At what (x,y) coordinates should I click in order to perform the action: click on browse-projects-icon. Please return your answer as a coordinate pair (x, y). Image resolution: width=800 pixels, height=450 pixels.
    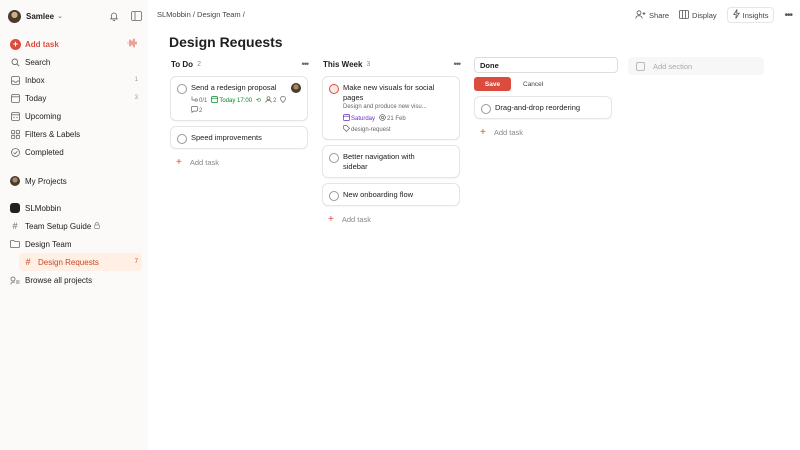
    Looking at the image, I should click on (15, 280).